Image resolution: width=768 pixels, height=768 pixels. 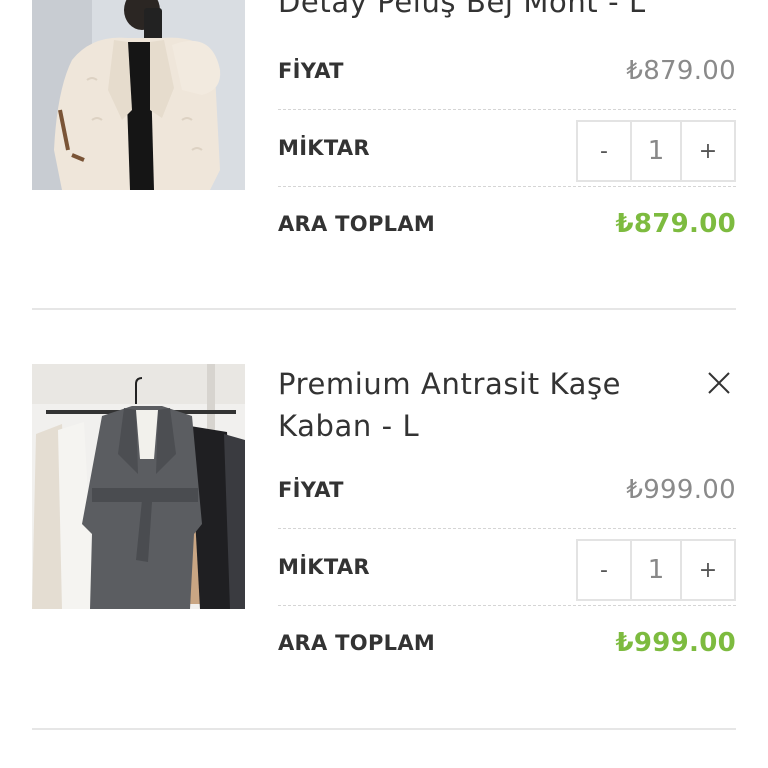 I want to click on remove-item-button, so click(x=719, y=383).